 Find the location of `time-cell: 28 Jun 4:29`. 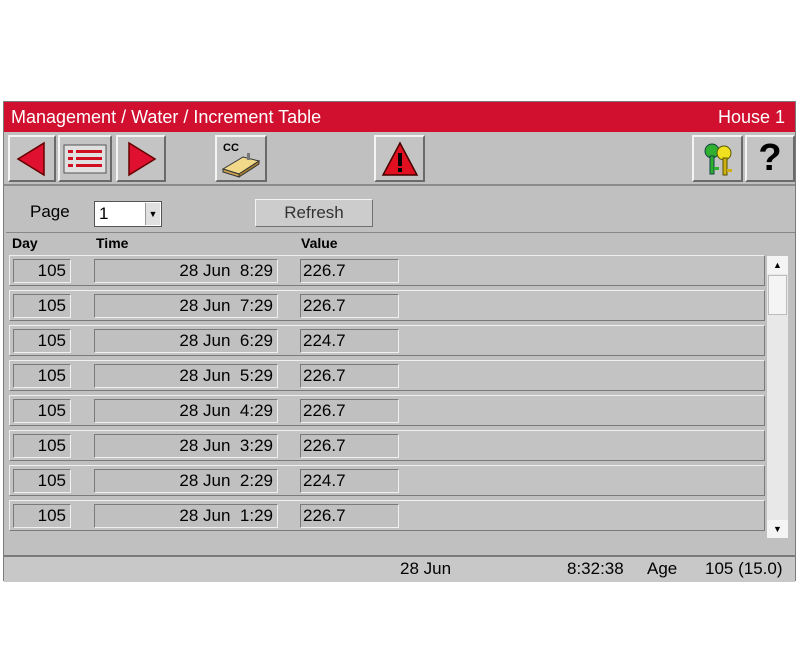

time-cell: 28 Jun 4:29 is located at coordinates (186, 411).